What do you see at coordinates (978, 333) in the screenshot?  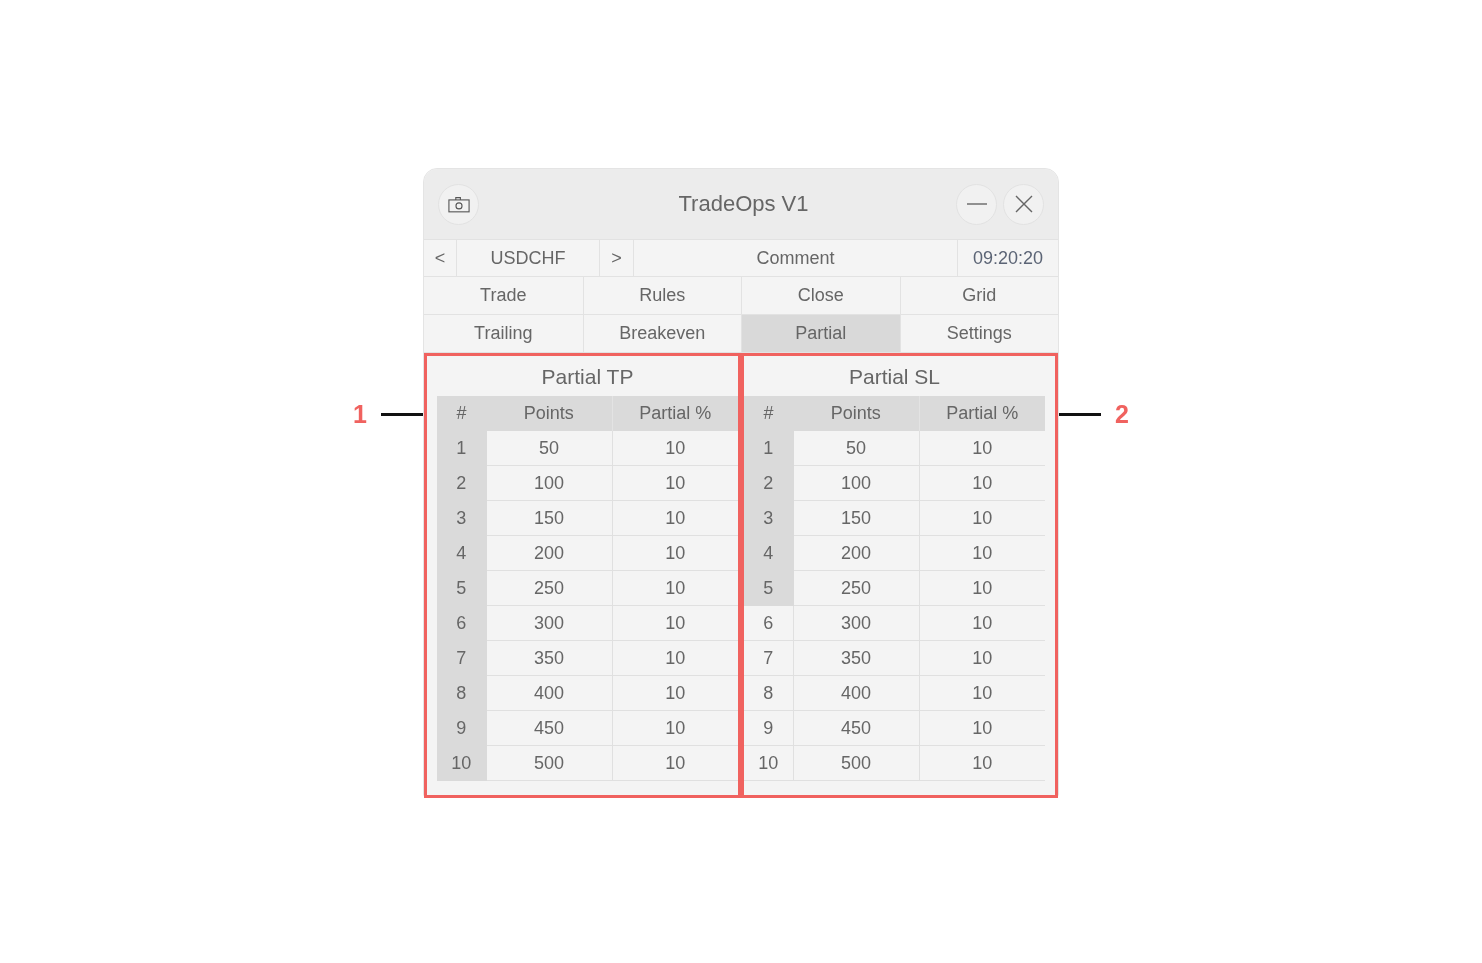 I see `tab: Settings` at bounding box center [978, 333].